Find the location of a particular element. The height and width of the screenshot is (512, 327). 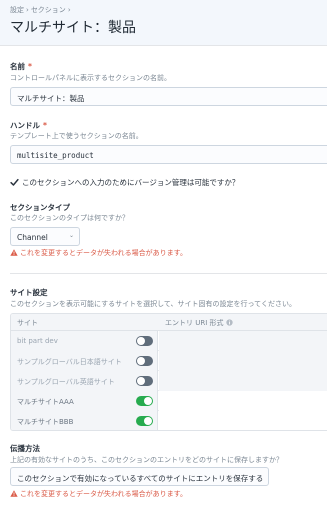

handle-input: multisite_product is located at coordinates (168, 154).